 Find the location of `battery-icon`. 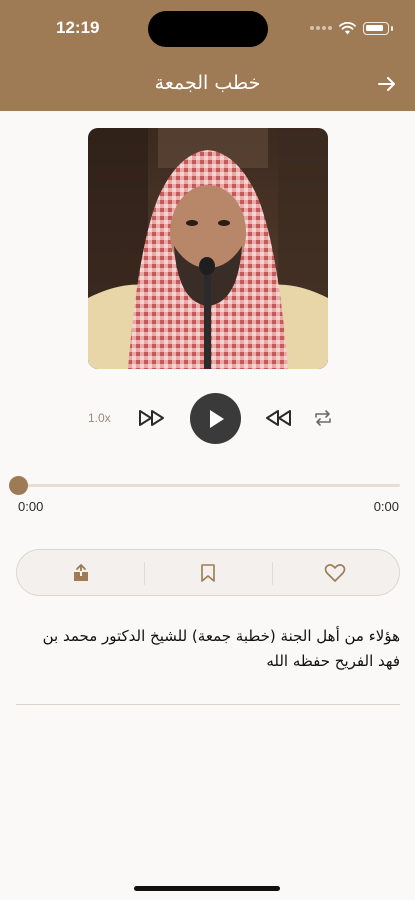

battery-icon is located at coordinates (376, 28).